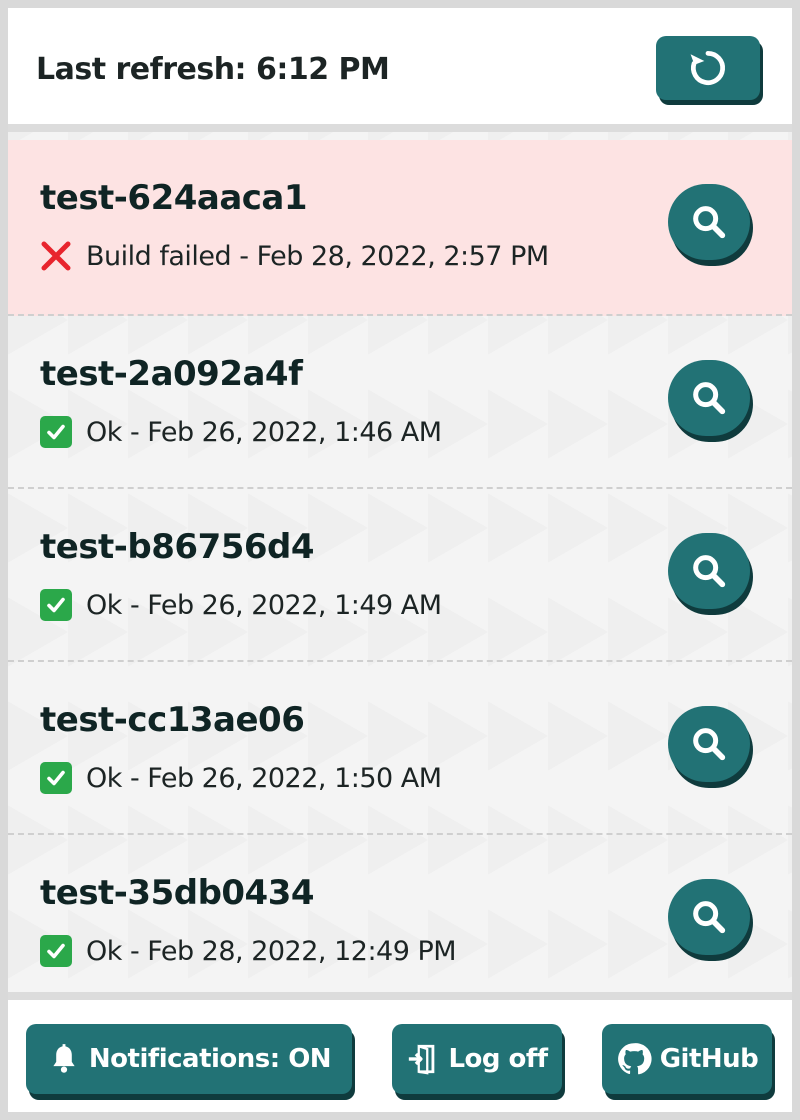 This screenshot has height=1120, width=800. Describe the element at coordinates (264, 778) in the screenshot. I see `test-status-text: Ok - Feb 26, 2022, 1:50 AM` at that location.